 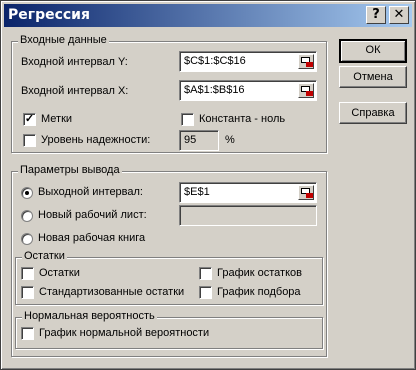 I want to click on constant-zero-checkbox, so click(x=187, y=119).